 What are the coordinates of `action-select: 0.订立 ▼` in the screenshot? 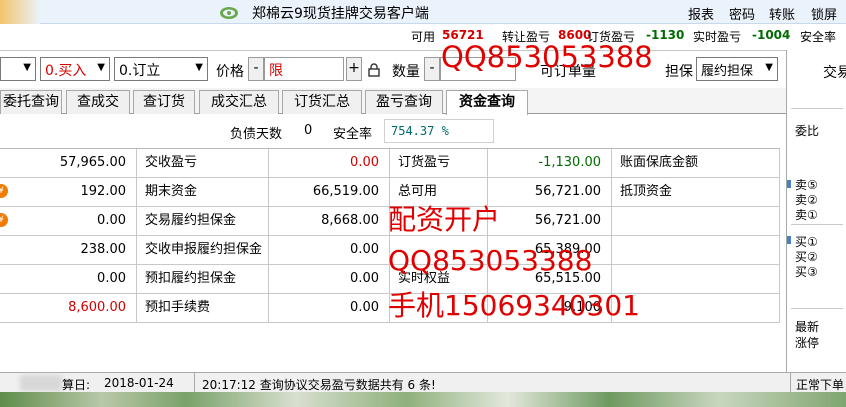 It's located at (161, 69).